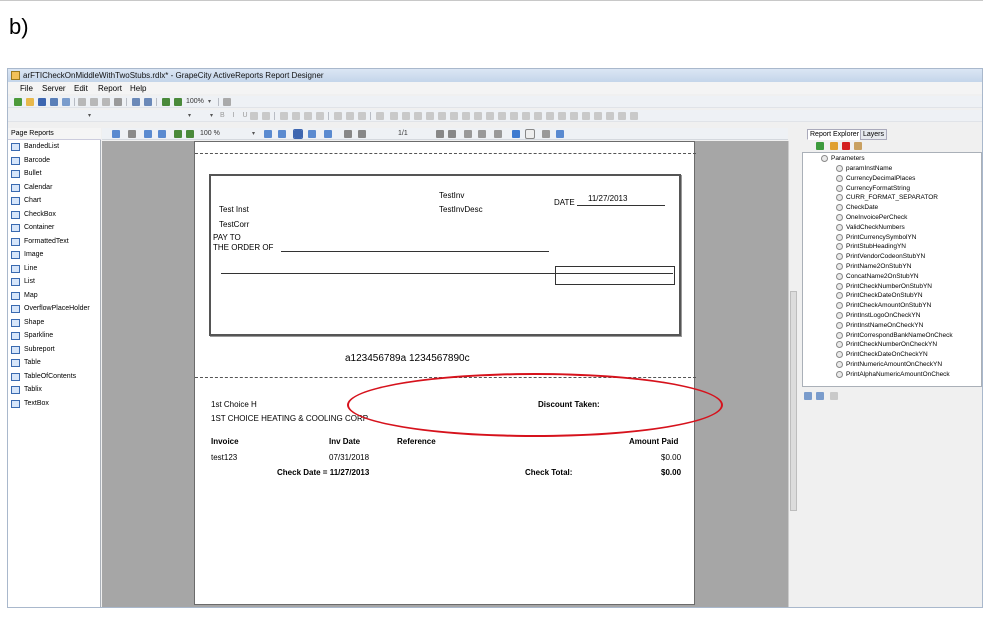  What do you see at coordinates (820, 146) in the screenshot?
I see `add-icon` at bounding box center [820, 146].